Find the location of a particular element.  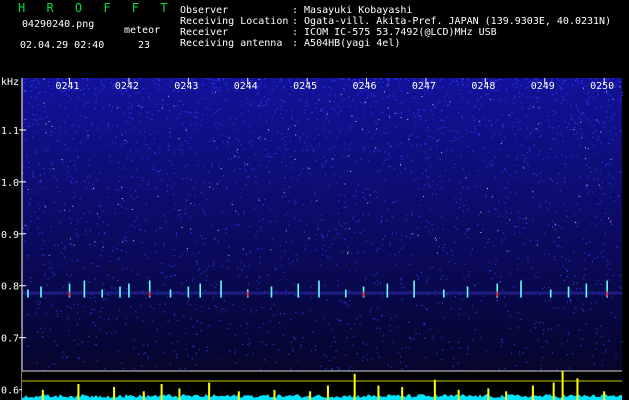

x-tick-label: 0248 is located at coordinates (483, 86).